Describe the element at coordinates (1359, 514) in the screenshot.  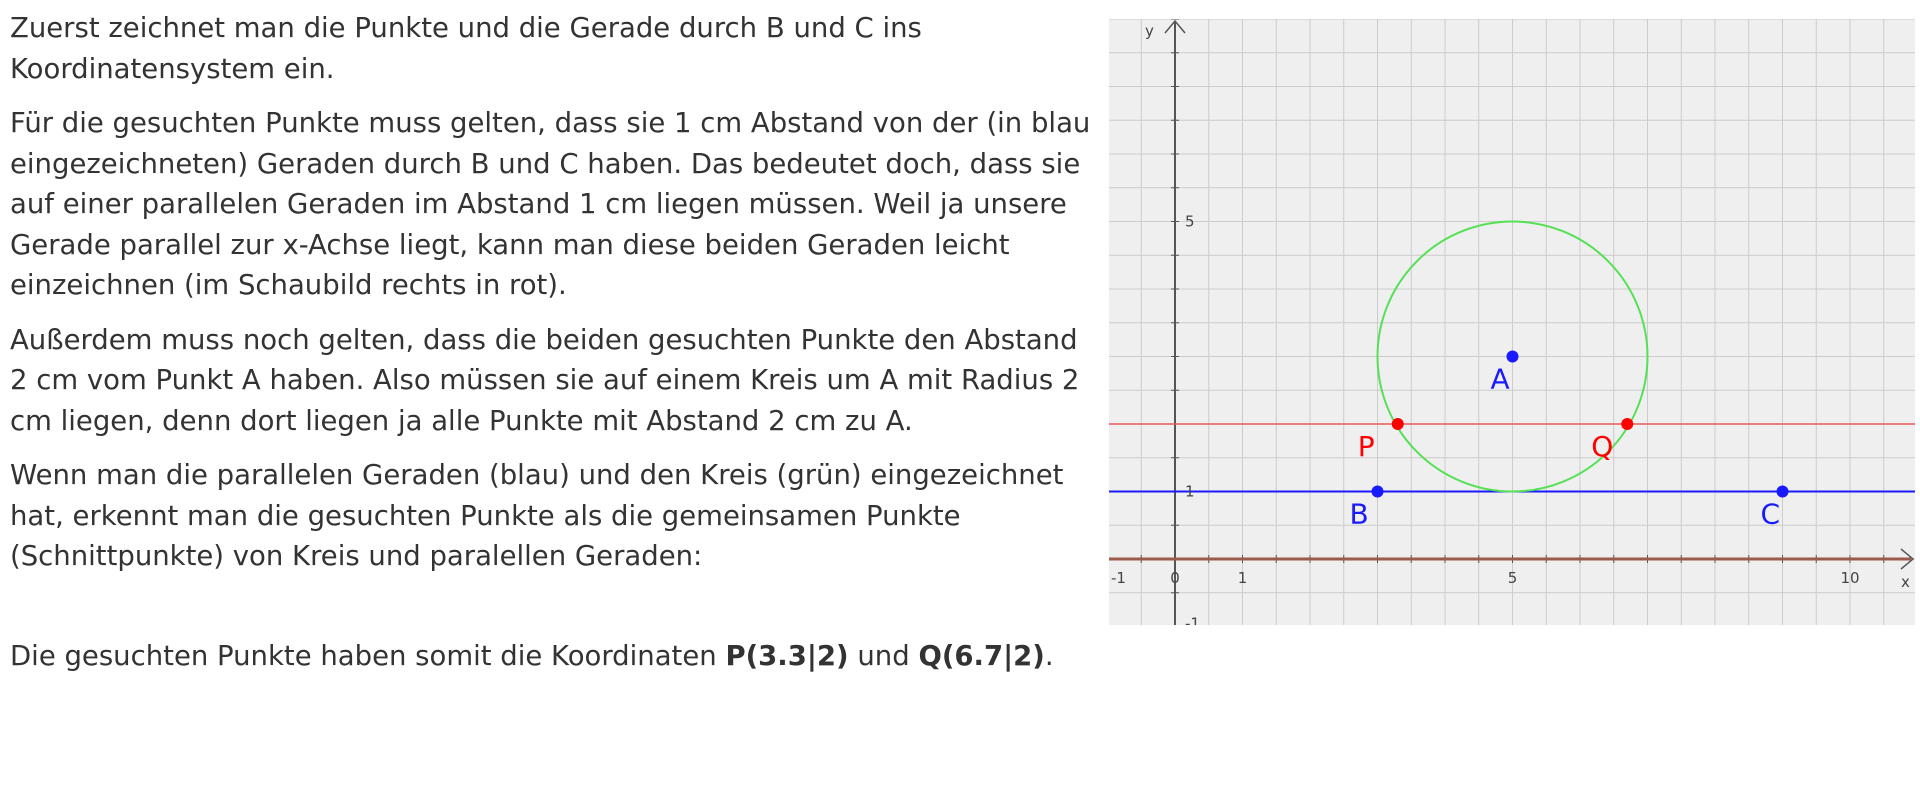
I see `point-label-b: B` at that location.